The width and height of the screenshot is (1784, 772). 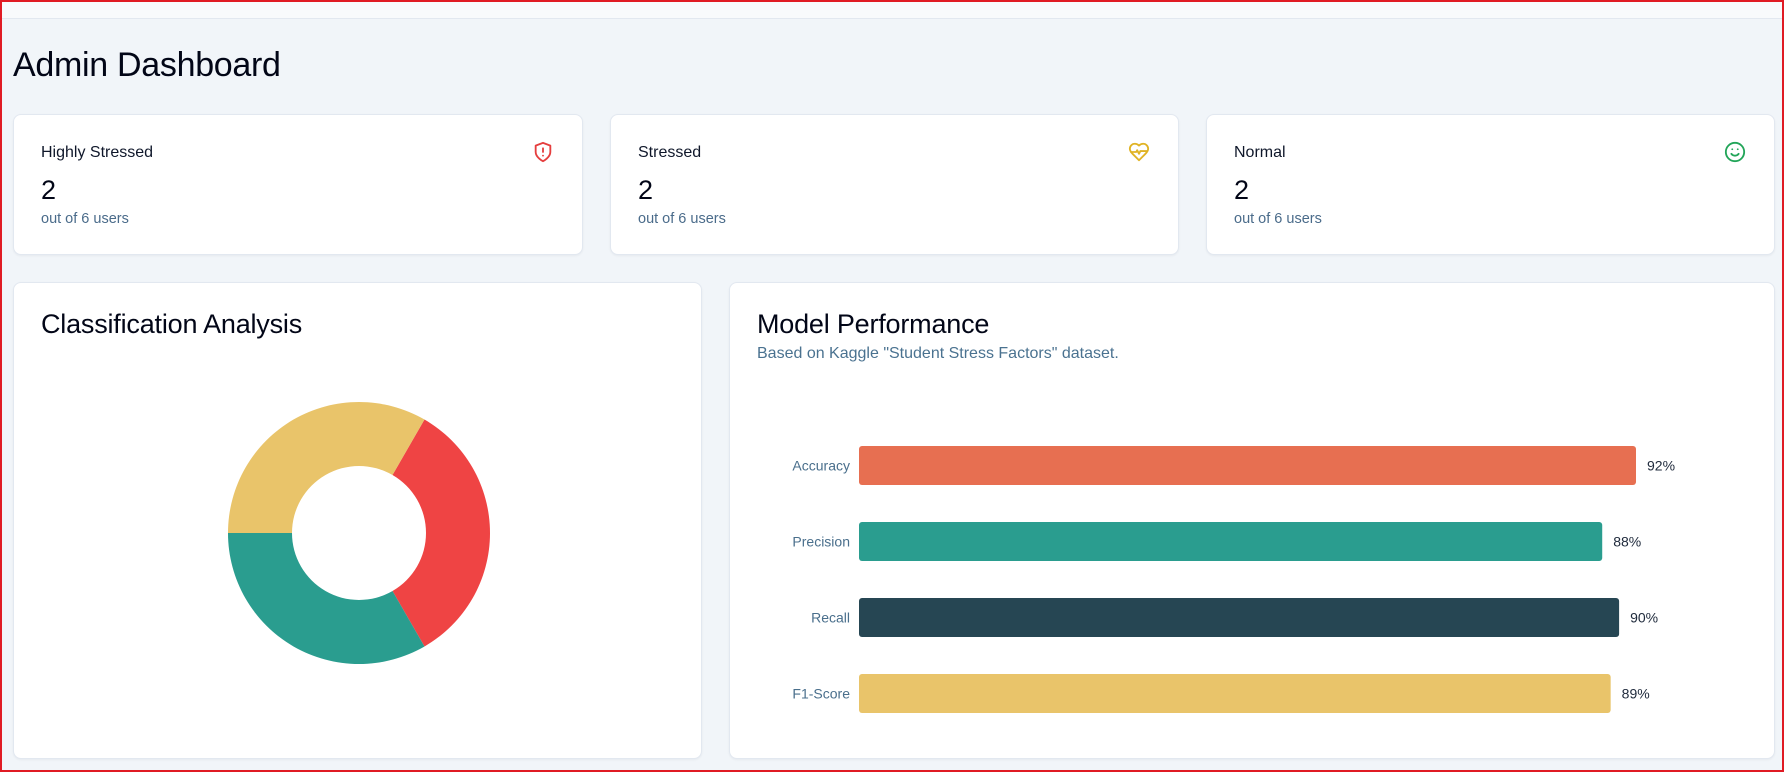 I want to click on bar-value-label: 90%, so click(x=1644, y=618).